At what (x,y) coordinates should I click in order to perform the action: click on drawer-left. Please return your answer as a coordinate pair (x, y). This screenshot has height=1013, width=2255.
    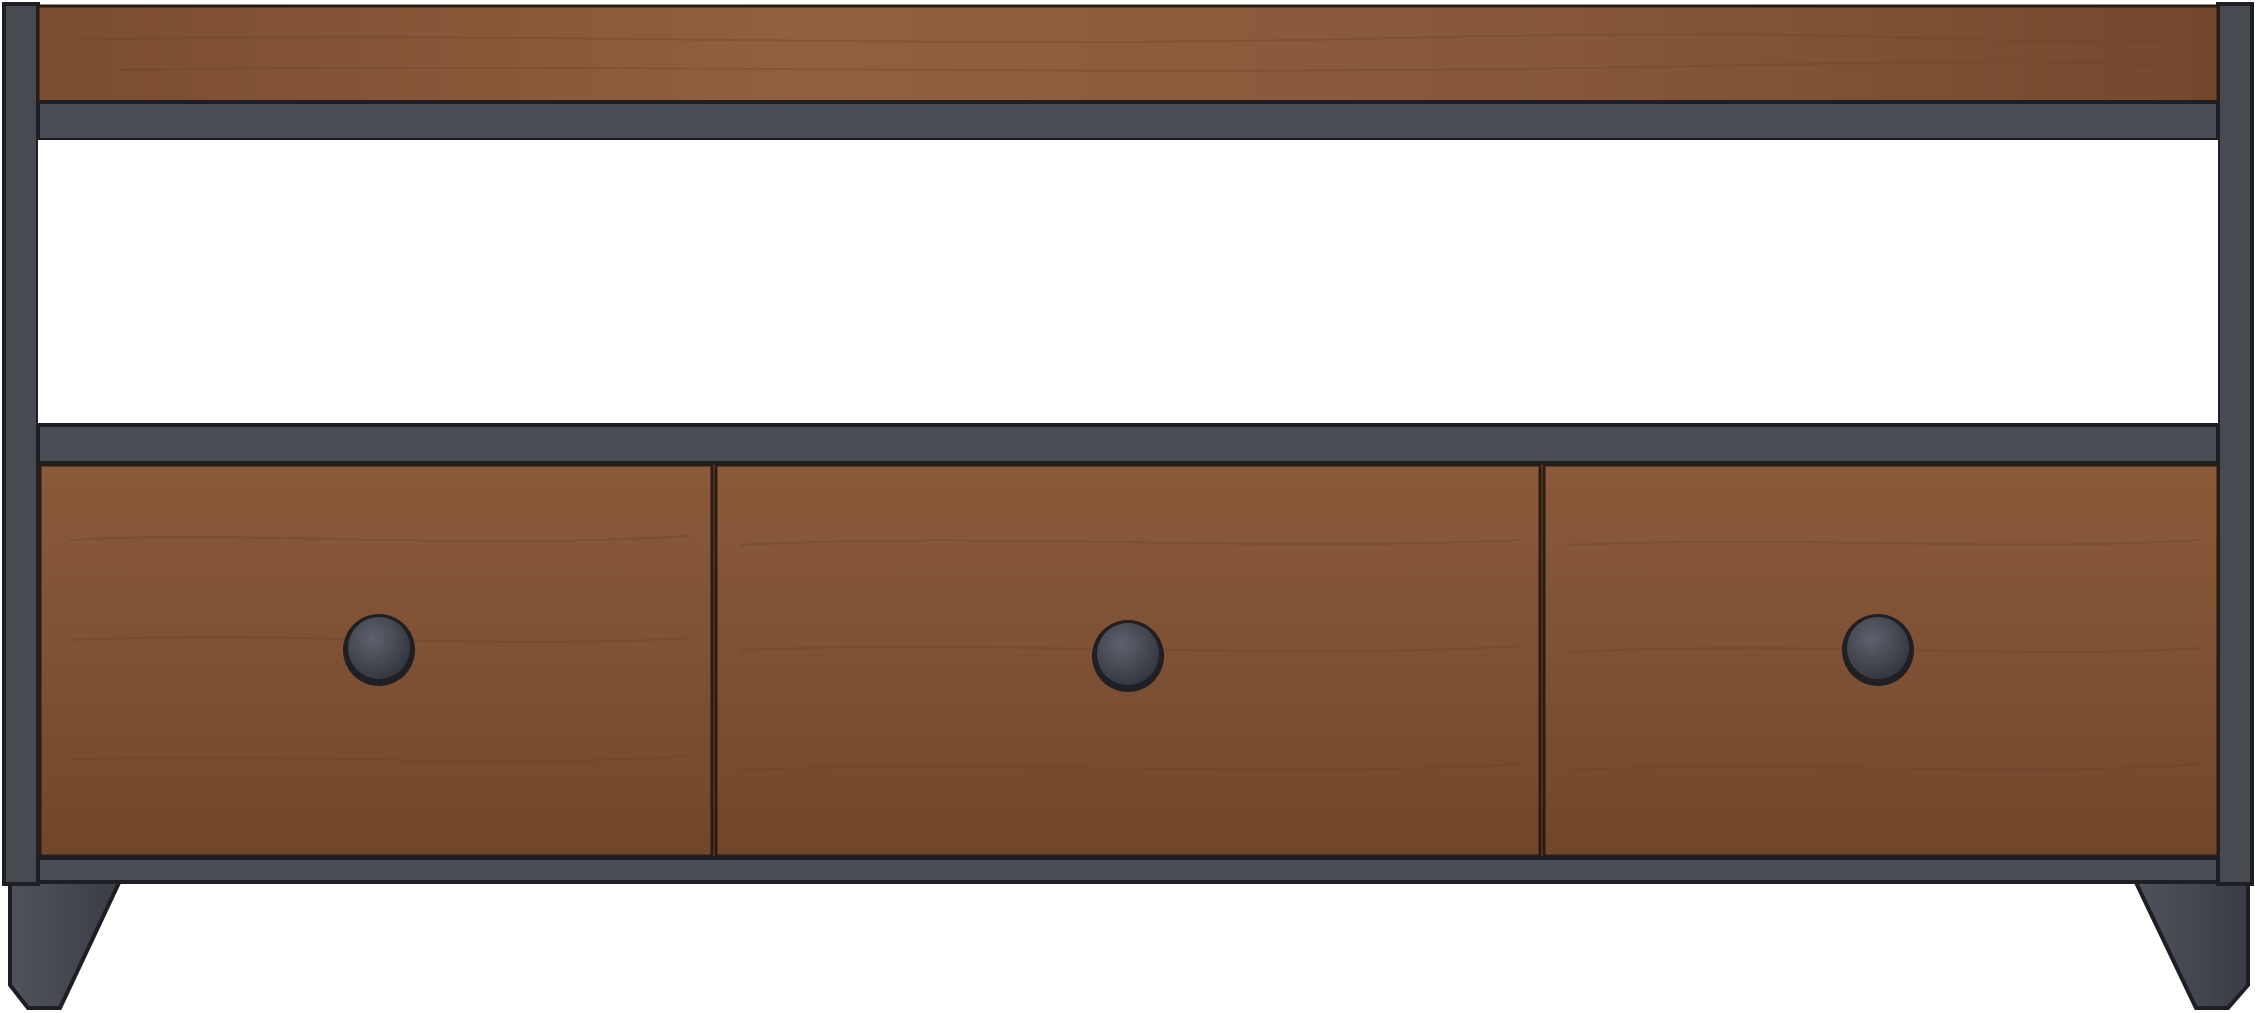
    Looking at the image, I should click on (376, 660).